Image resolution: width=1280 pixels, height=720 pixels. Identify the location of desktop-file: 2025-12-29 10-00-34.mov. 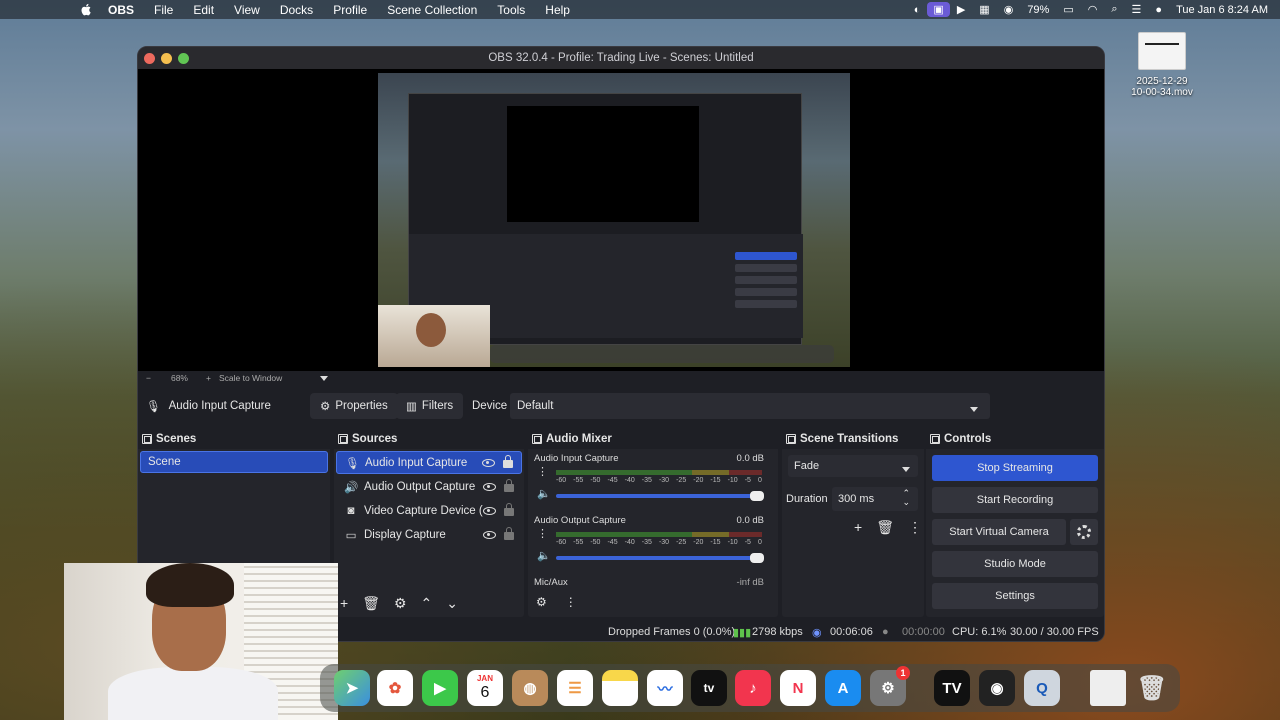
(1162, 65).